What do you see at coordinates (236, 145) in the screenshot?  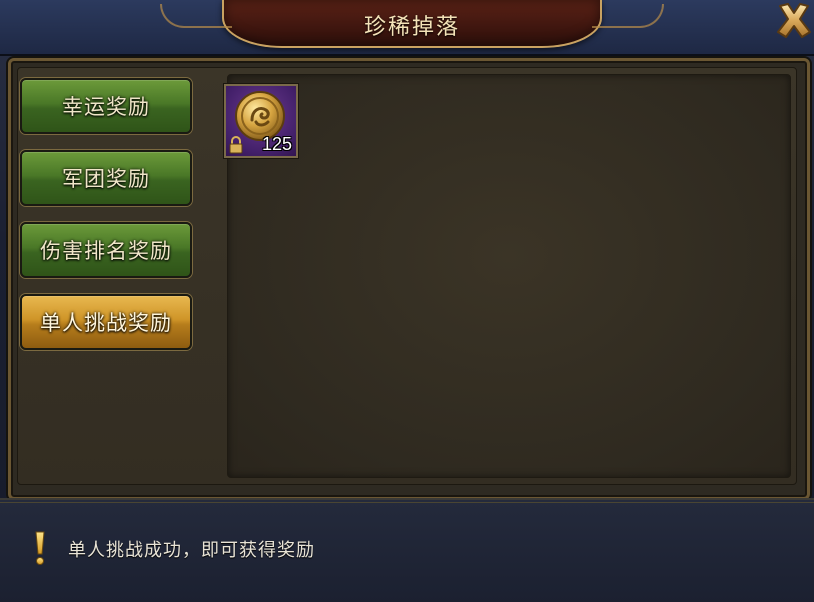 I see `lock-icon` at bounding box center [236, 145].